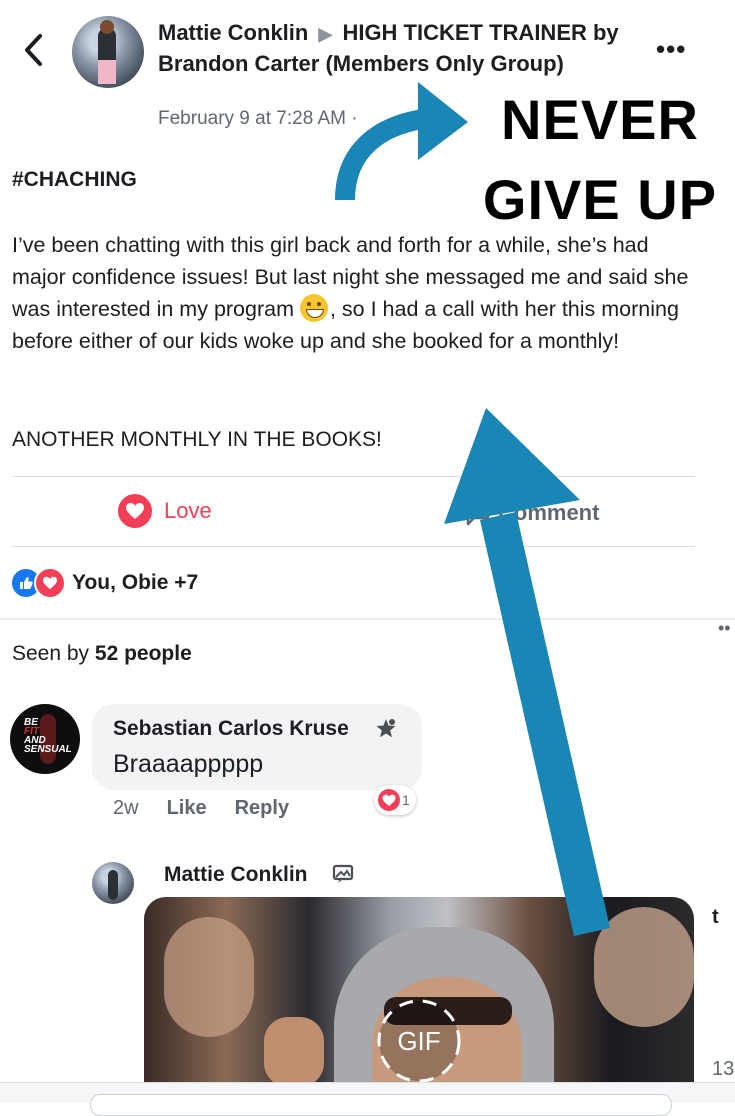  I want to click on curved-arrow, so click(383, 154).